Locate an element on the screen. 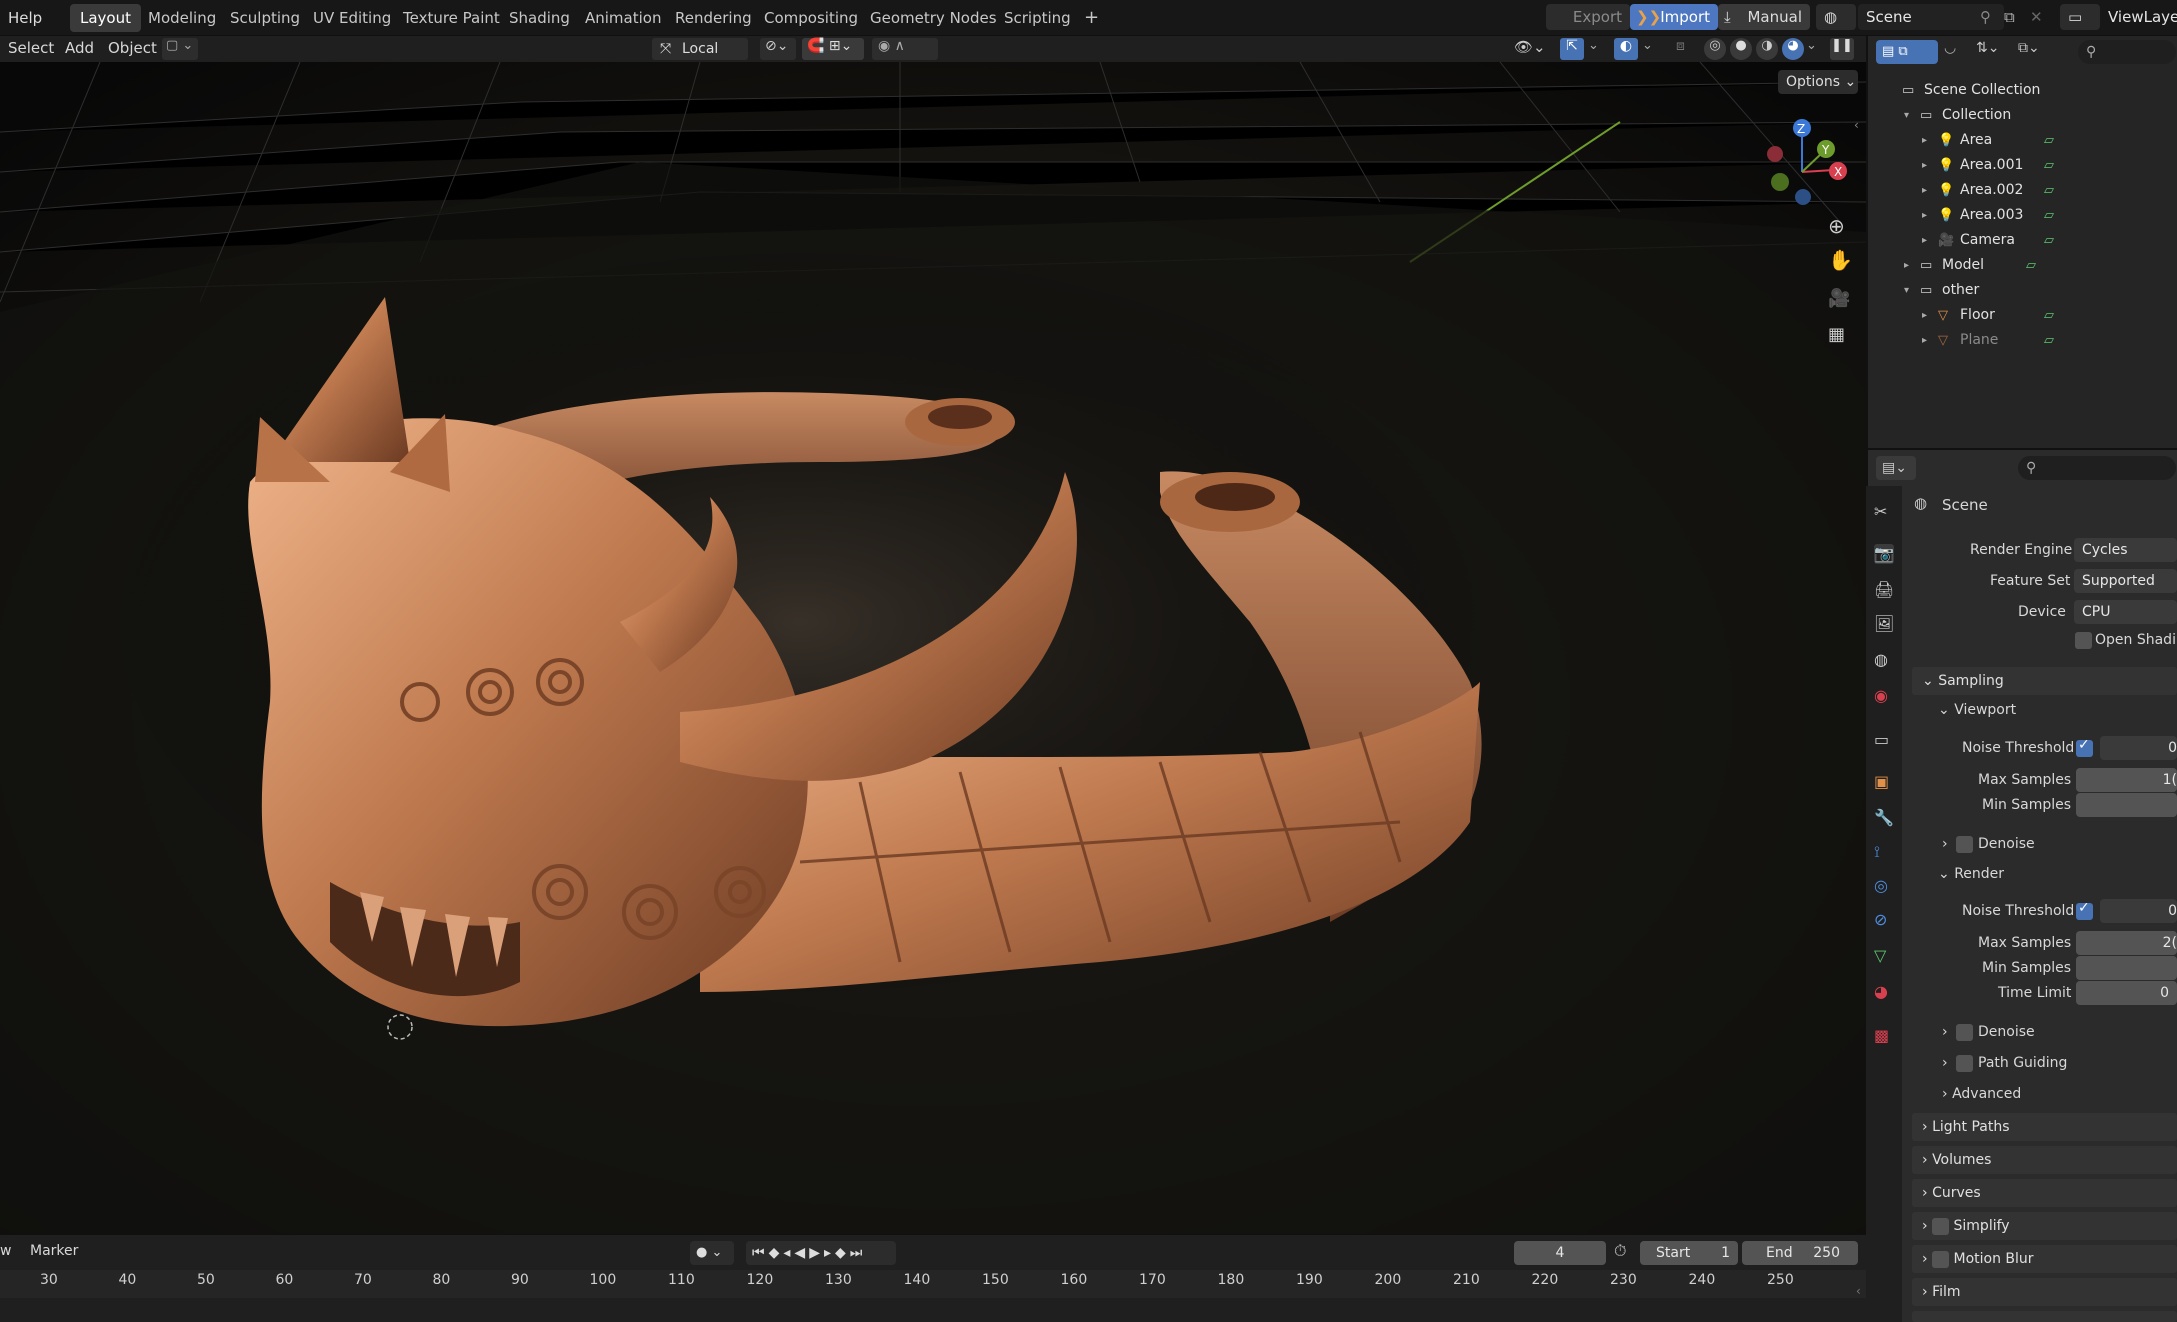  constraints-tab-icon: ⊘ is located at coordinates (1884, 920).